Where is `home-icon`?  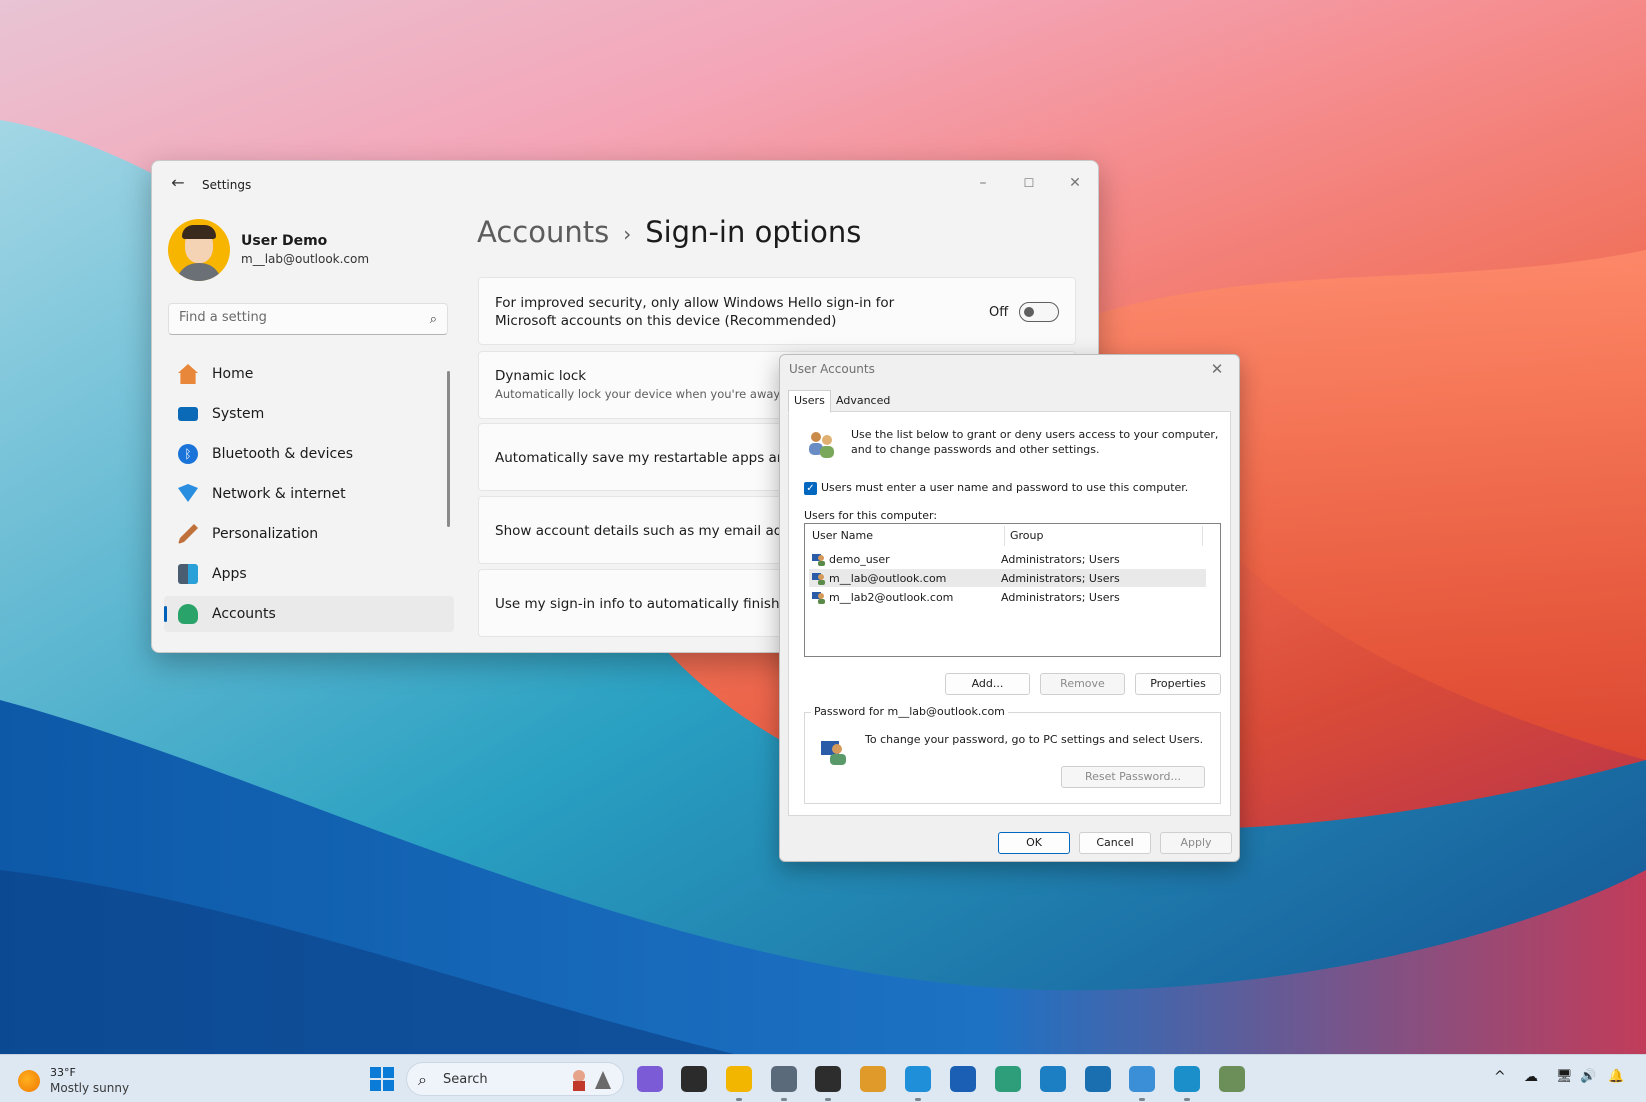
home-icon is located at coordinates (188, 374).